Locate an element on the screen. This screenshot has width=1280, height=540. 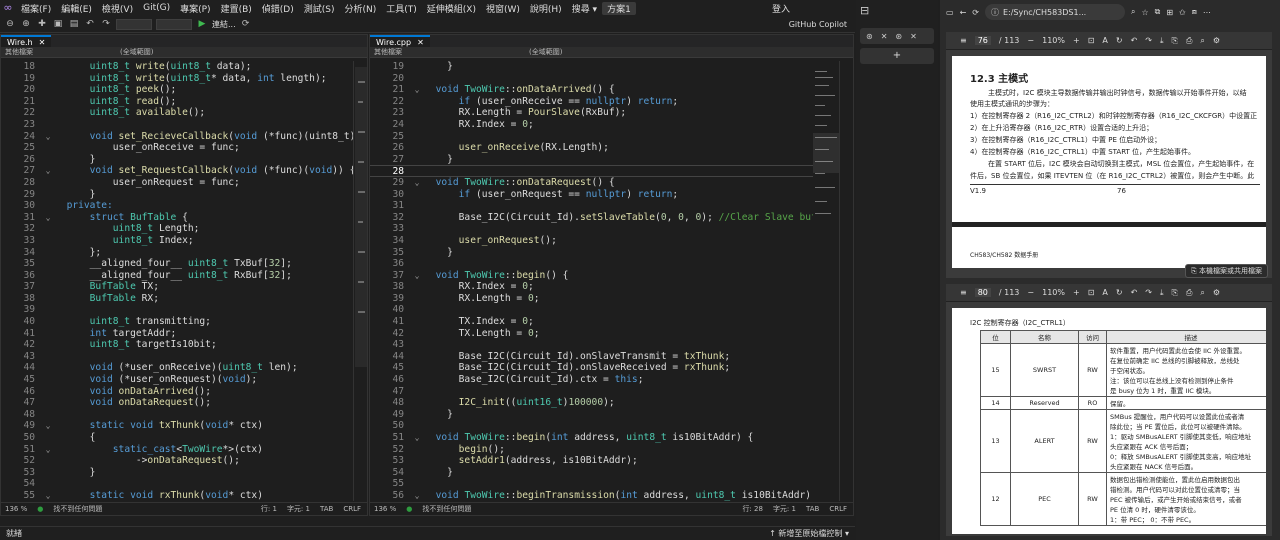
code-line: 47 void onDataRequest(); is located at coordinates (177, 403).